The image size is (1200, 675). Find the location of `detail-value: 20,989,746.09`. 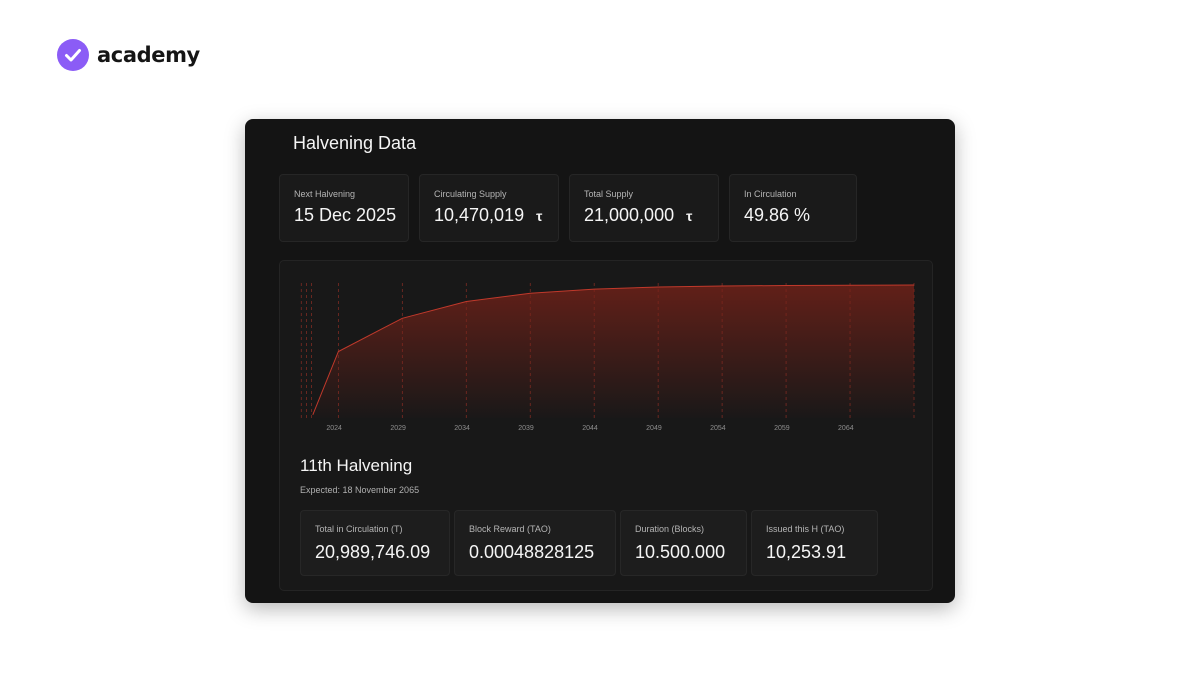

detail-value: 20,989,746.09 is located at coordinates (373, 552).